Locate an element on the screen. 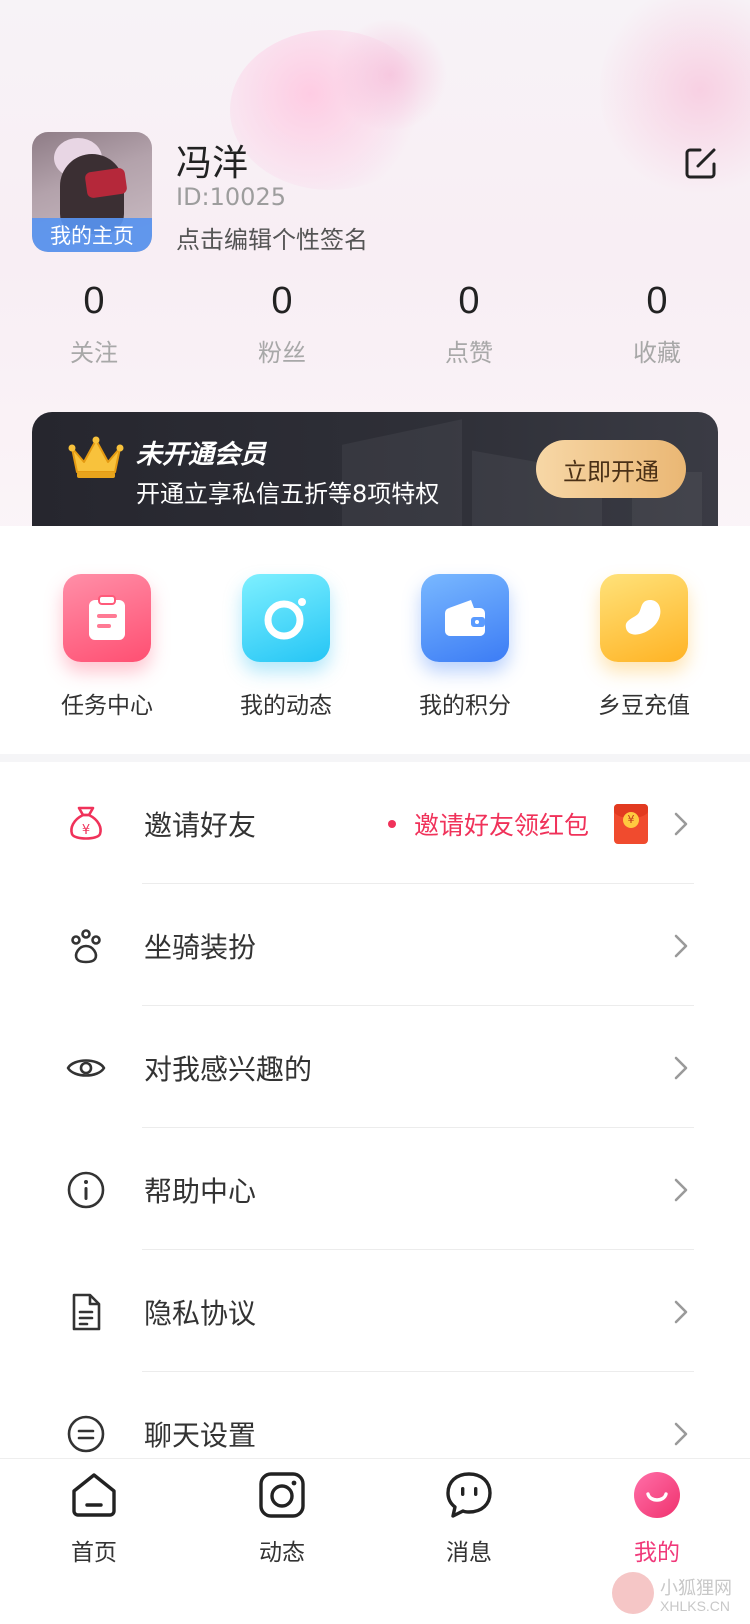 The width and height of the screenshot is (750, 1624). tab-moments: 动态 is located at coordinates (282, 1518).